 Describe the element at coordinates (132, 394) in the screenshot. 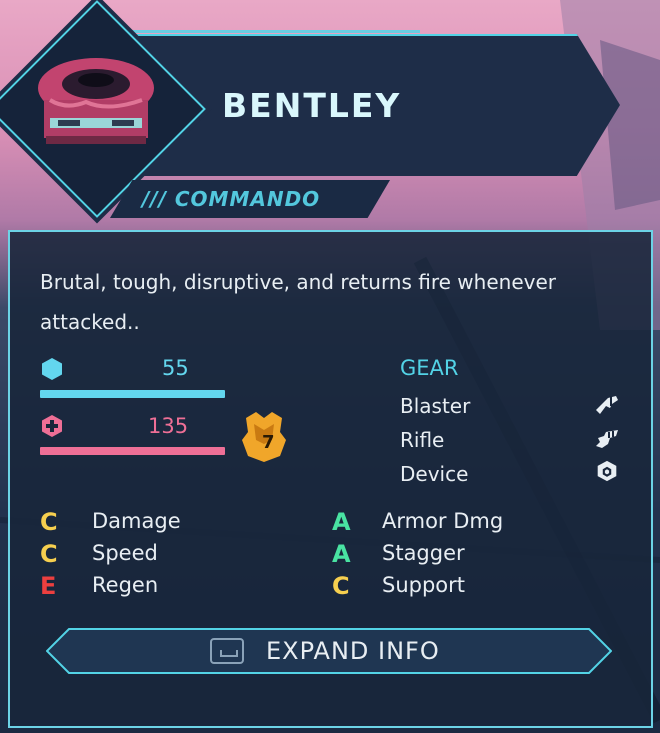

I see `shield-bar` at that location.